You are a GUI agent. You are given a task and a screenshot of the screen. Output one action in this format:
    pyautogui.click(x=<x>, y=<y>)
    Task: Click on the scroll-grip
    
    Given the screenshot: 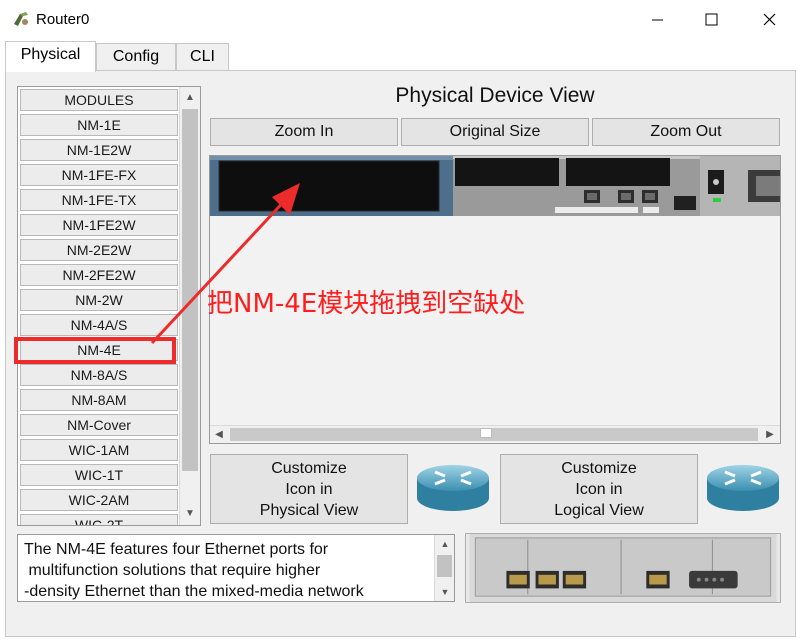 What is the action you would take?
    pyautogui.click(x=486, y=433)
    